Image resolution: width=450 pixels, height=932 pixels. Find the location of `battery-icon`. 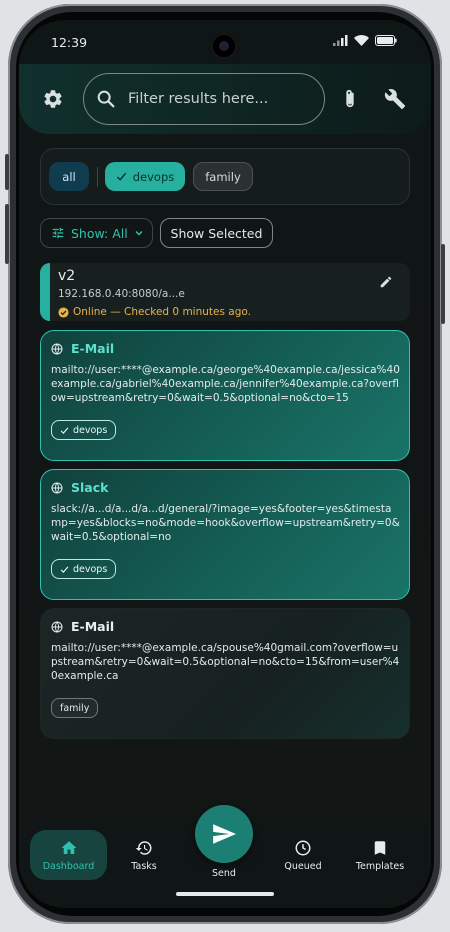

battery-icon is located at coordinates (386, 40).